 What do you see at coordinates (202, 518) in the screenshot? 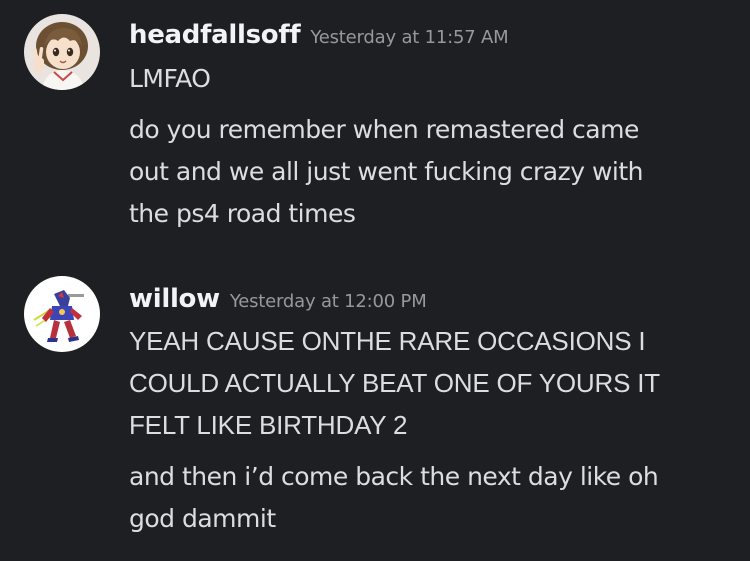
I see `message-text: god dammit` at bounding box center [202, 518].